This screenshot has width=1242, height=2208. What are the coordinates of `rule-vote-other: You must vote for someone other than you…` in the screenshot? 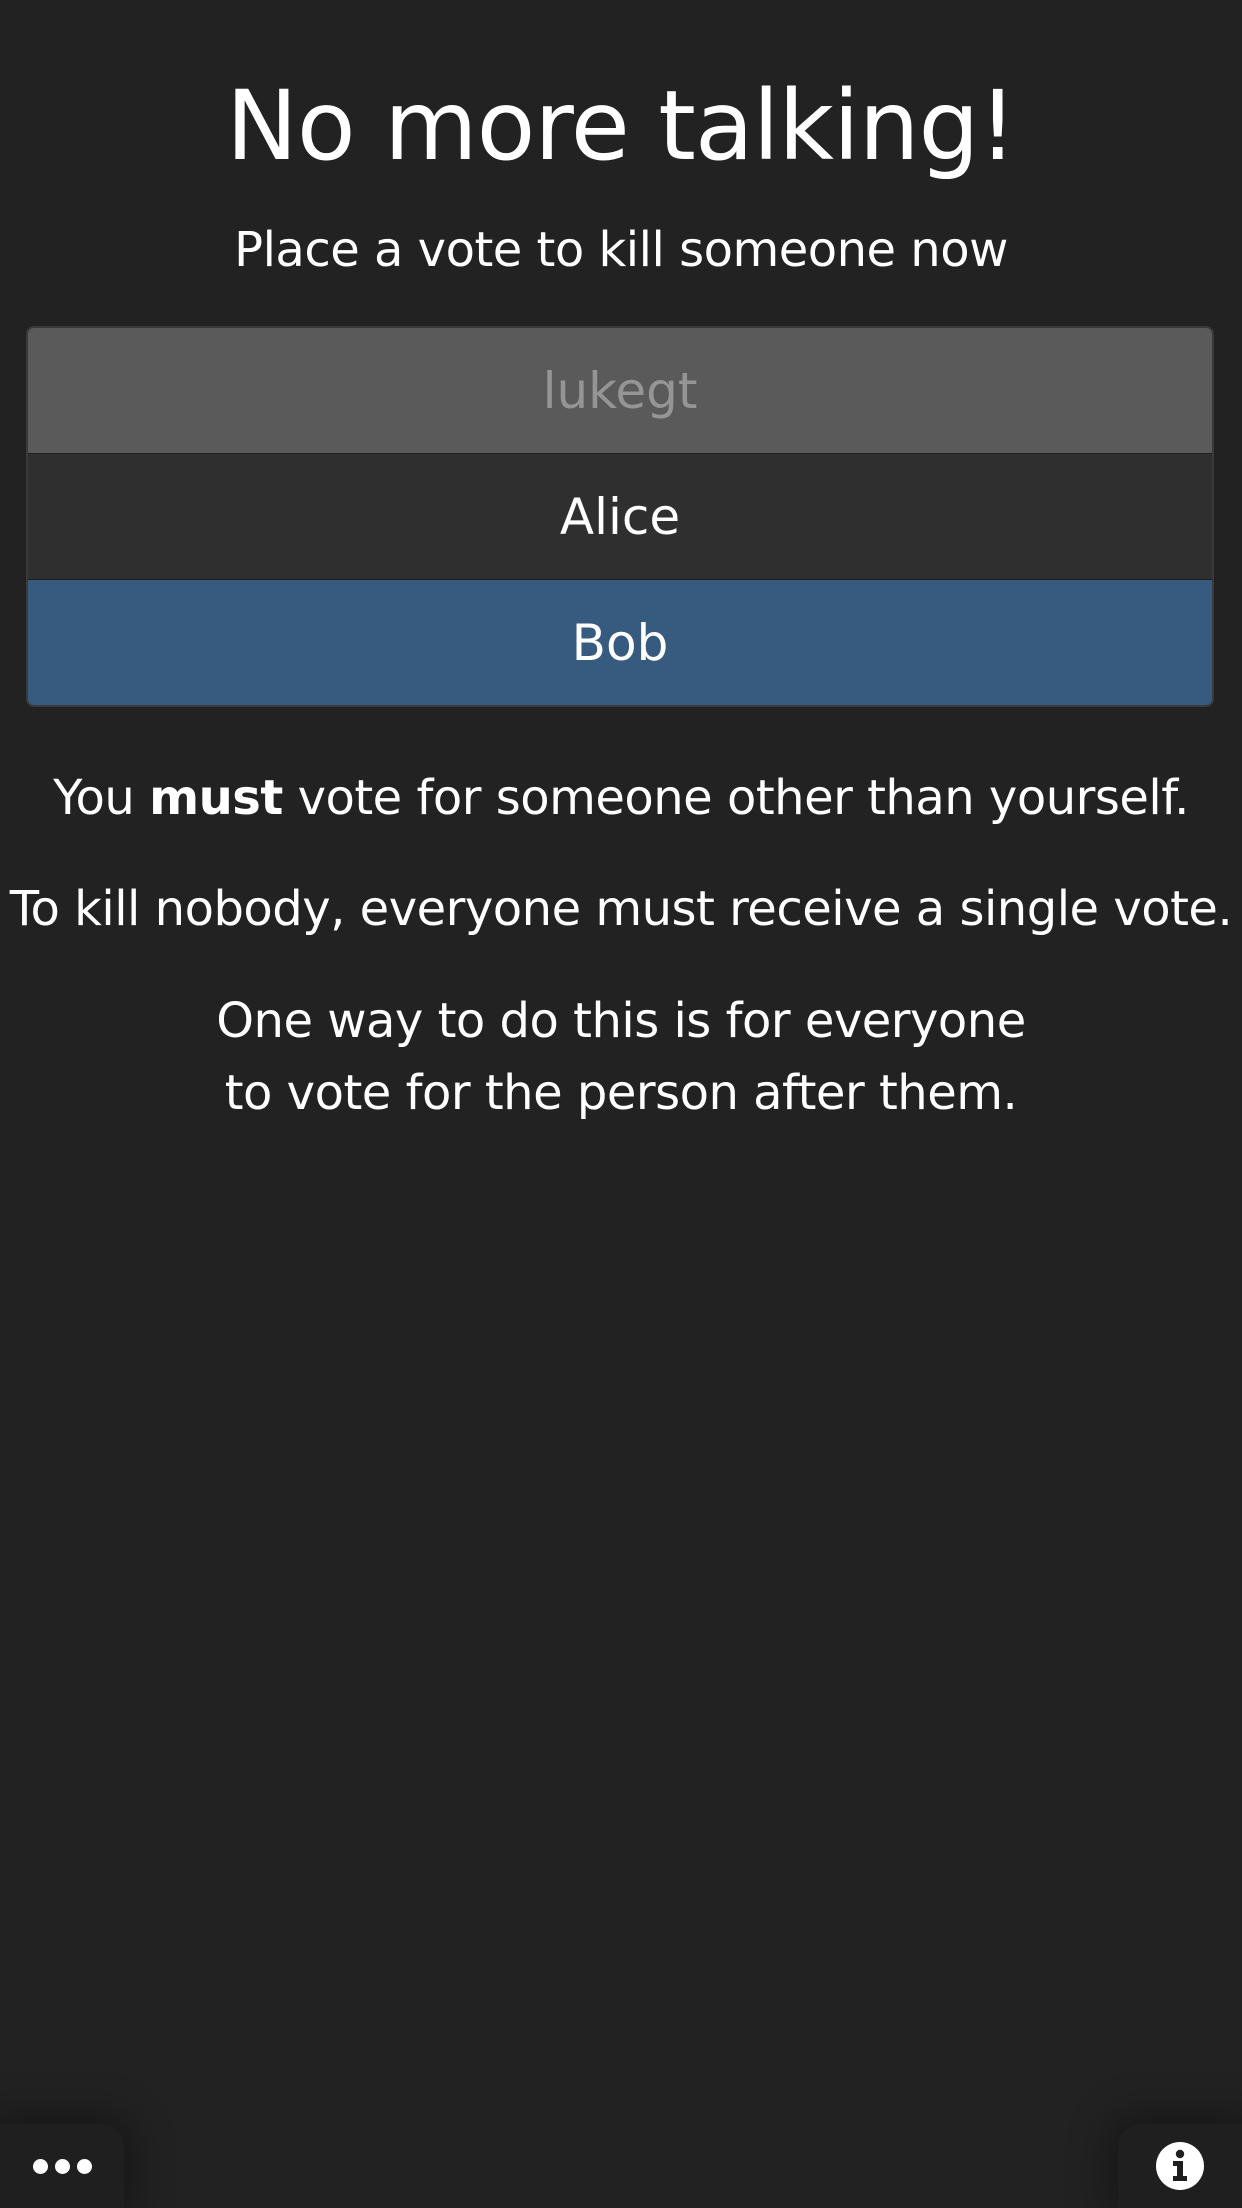 It's located at (621, 798).